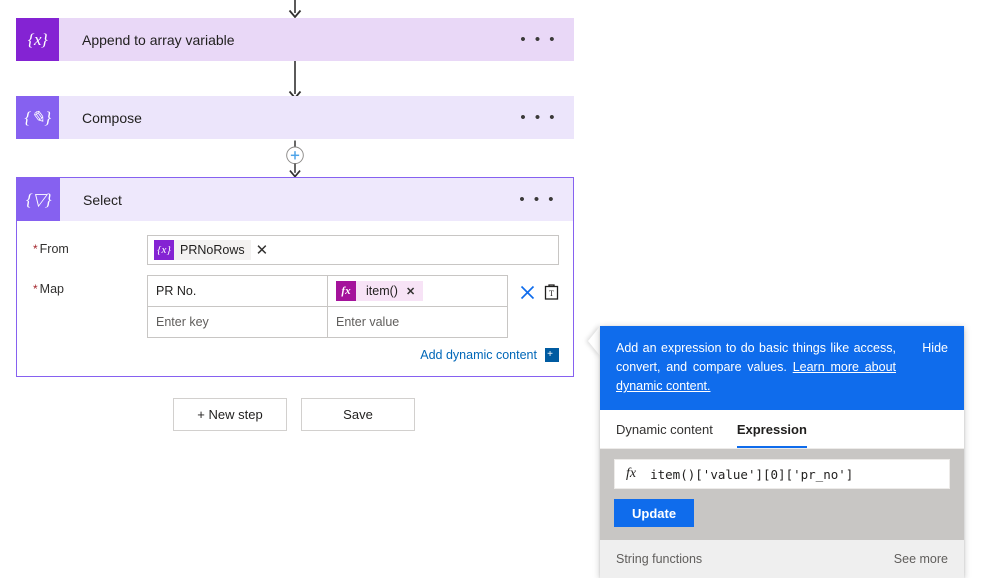 Image resolution: width=999 pixels, height=578 pixels. Describe the element at coordinates (158, 39) in the screenshot. I see `step-title: Append to array variable` at that location.